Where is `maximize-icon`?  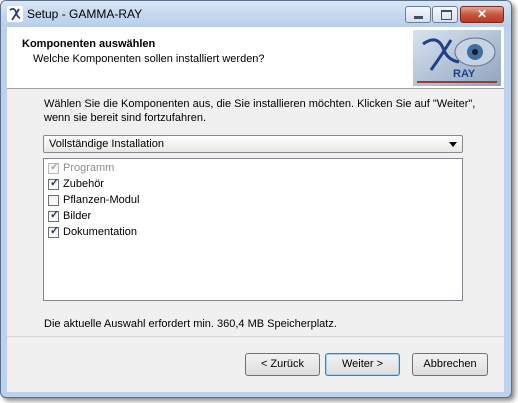 maximize-icon is located at coordinates (446, 15).